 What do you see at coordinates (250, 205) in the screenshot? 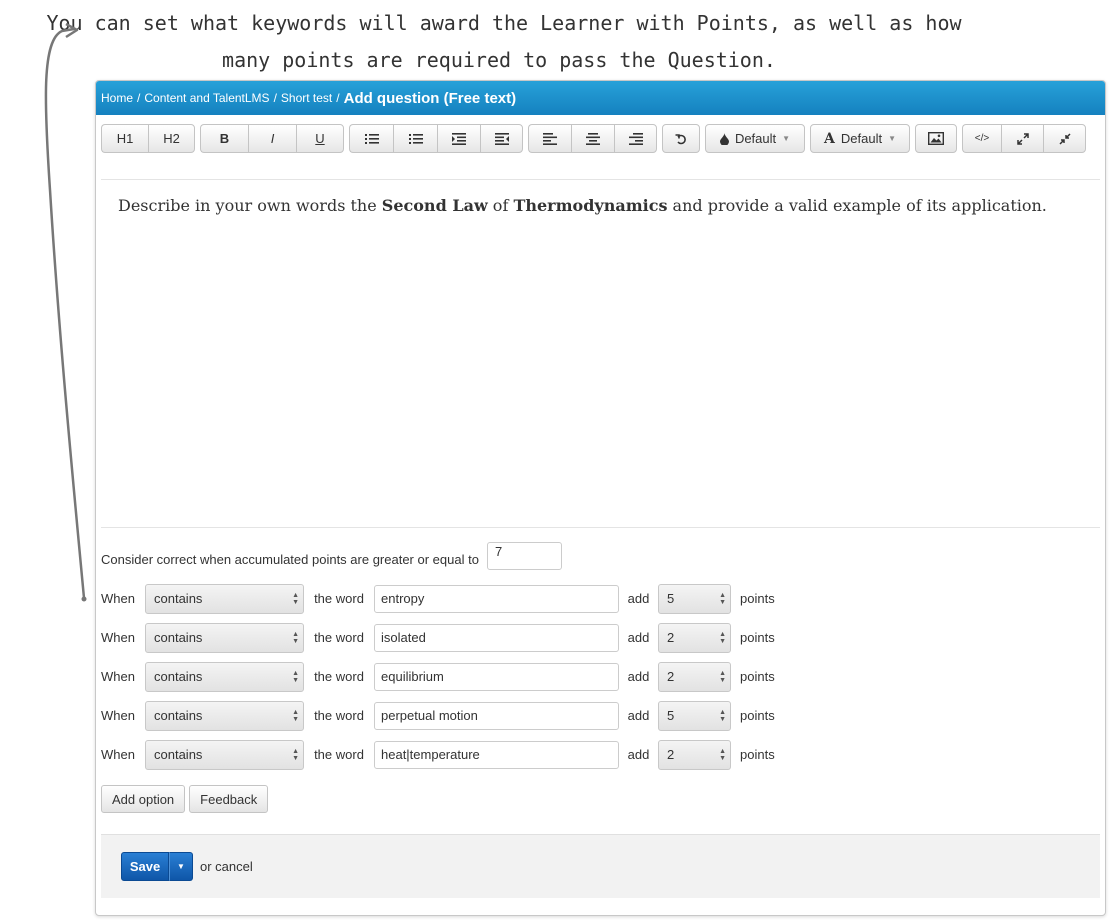
I see `question-text: Describe in your own words the` at bounding box center [250, 205].